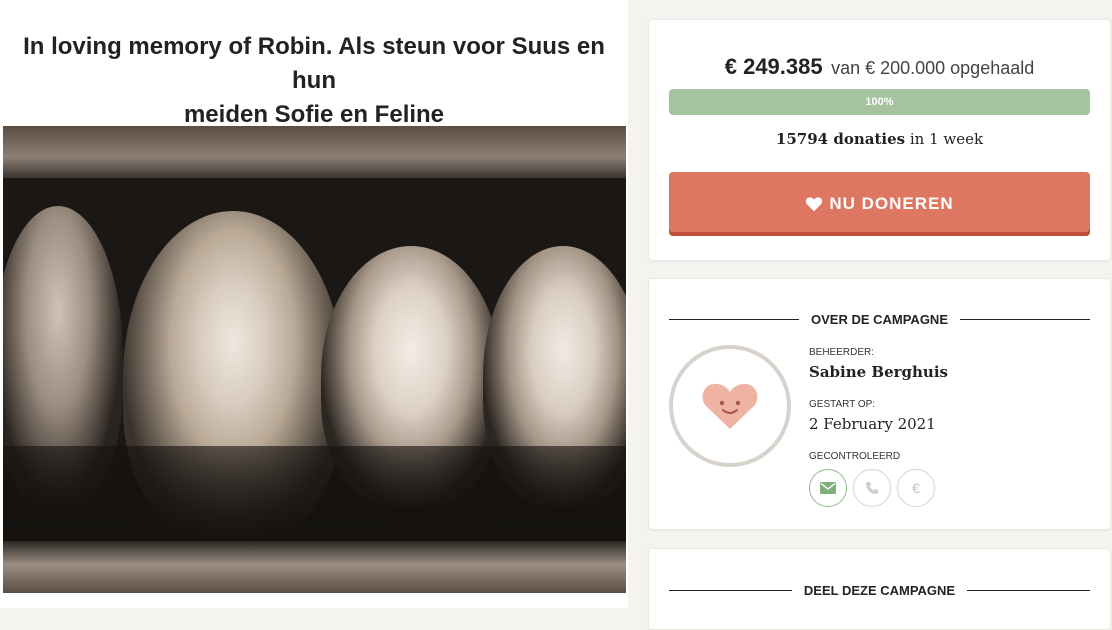 The image size is (1112, 630). Describe the element at coordinates (891, 203) in the screenshot. I see `donate-button-label: NU DONEREN` at that location.